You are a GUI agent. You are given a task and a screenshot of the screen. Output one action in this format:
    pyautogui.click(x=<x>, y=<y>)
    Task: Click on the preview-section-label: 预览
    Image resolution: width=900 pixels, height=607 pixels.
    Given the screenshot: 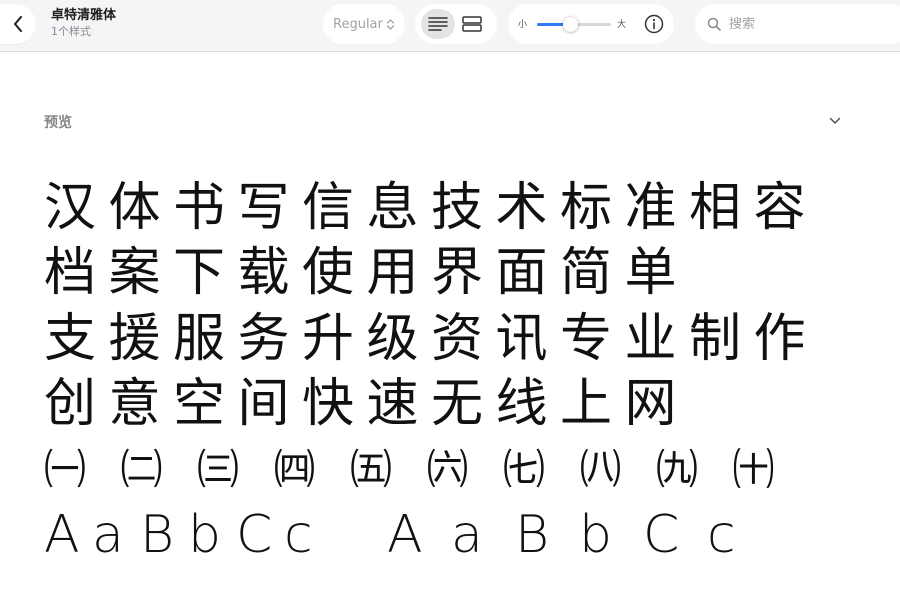 What is the action you would take?
    pyautogui.click(x=58, y=123)
    